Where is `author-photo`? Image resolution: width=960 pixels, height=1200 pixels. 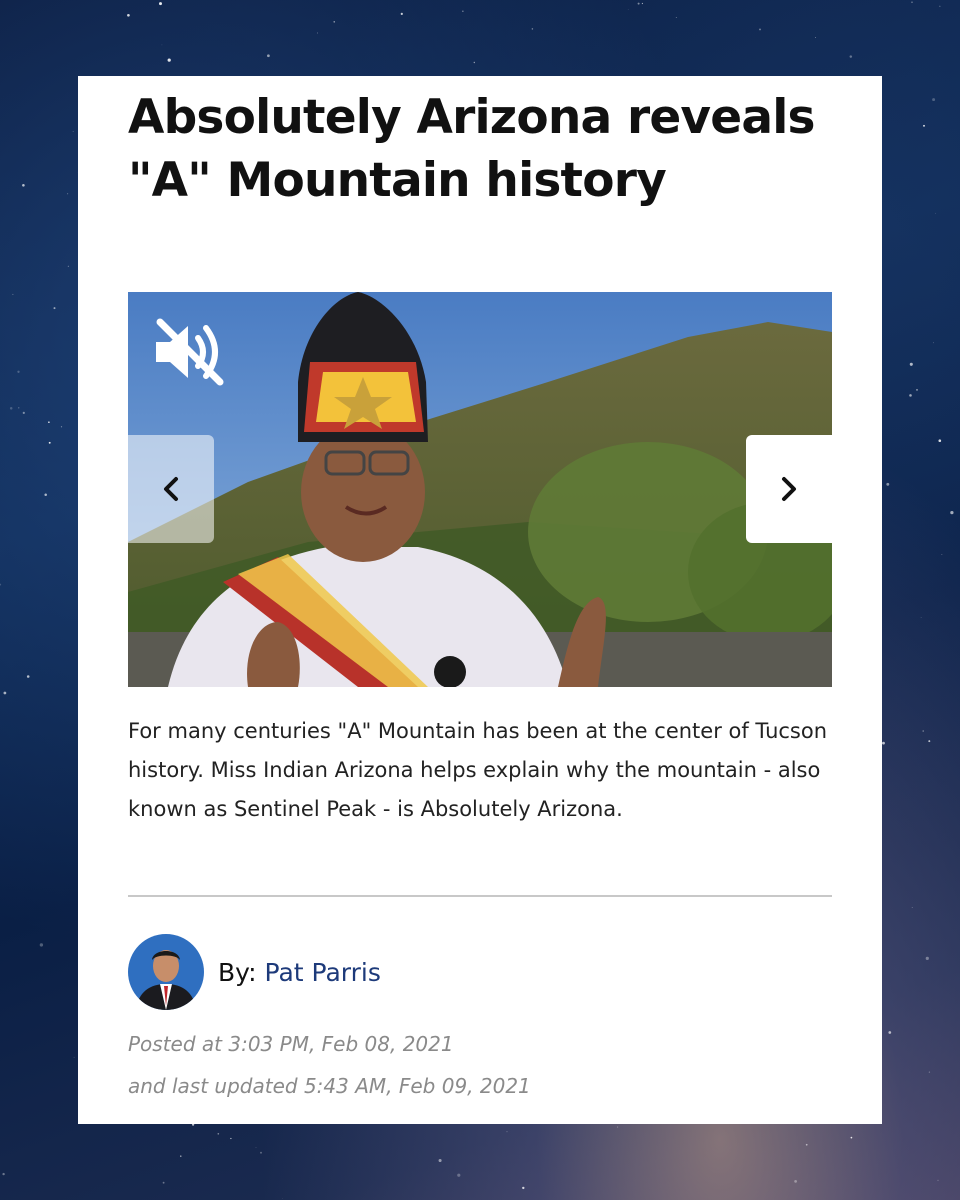 author-photo is located at coordinates (166, 972).